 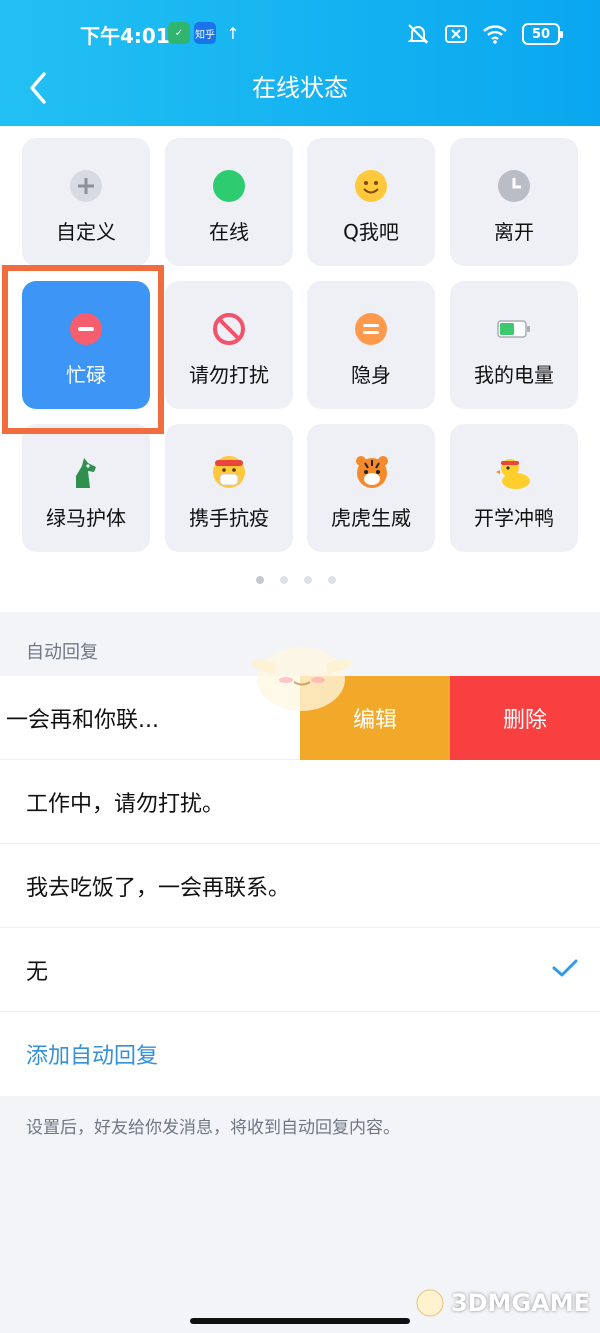 What do you see at coordinates (86, 518) in the screenshot?
I see `status-label: 绿马护体` at bounding box center [86, 518].